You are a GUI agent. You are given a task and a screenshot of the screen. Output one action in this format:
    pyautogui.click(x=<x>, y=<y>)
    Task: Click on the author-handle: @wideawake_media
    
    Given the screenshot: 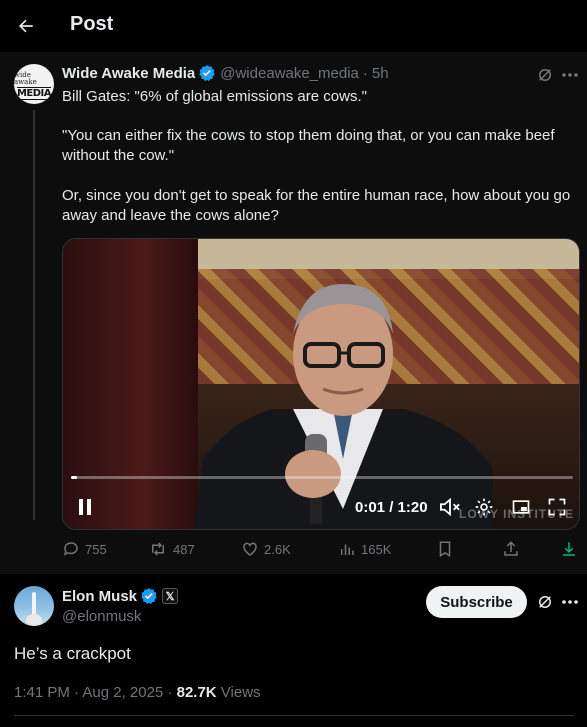 What is the action you would take?
    pyautogui.click(x=289, y=73)
    